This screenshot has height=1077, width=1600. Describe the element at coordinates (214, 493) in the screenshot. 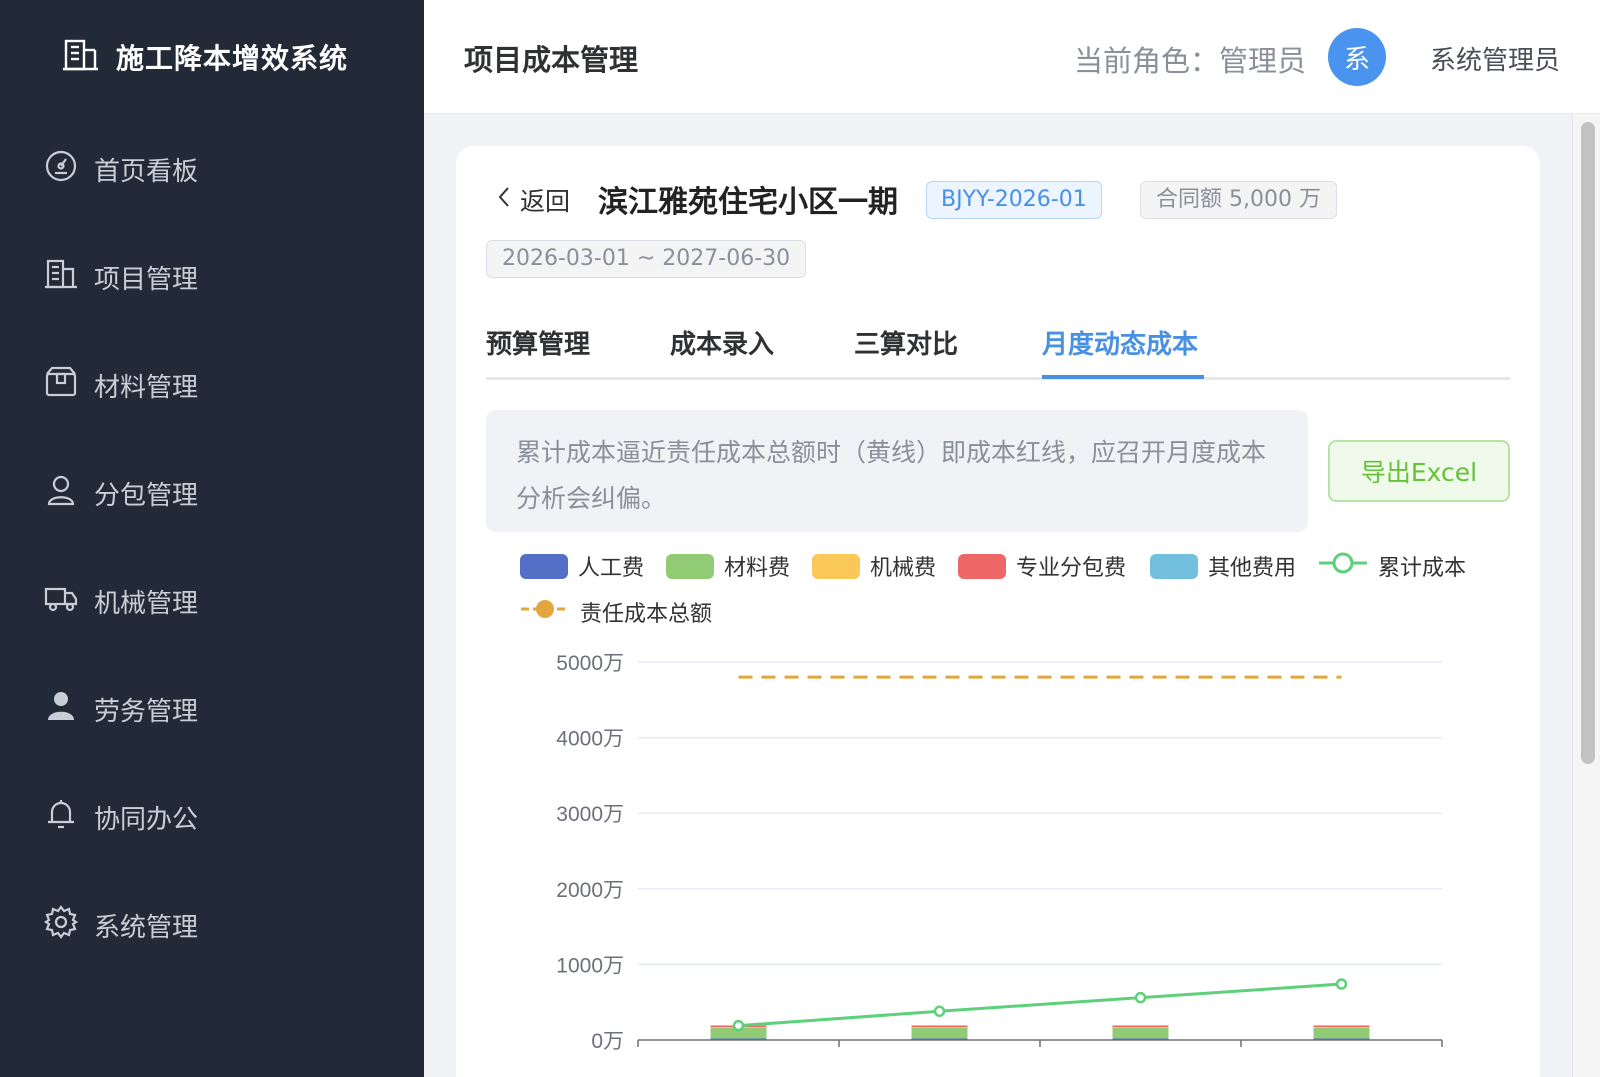

I see `sidebar-item-subcontract: 分包管理` at that location.